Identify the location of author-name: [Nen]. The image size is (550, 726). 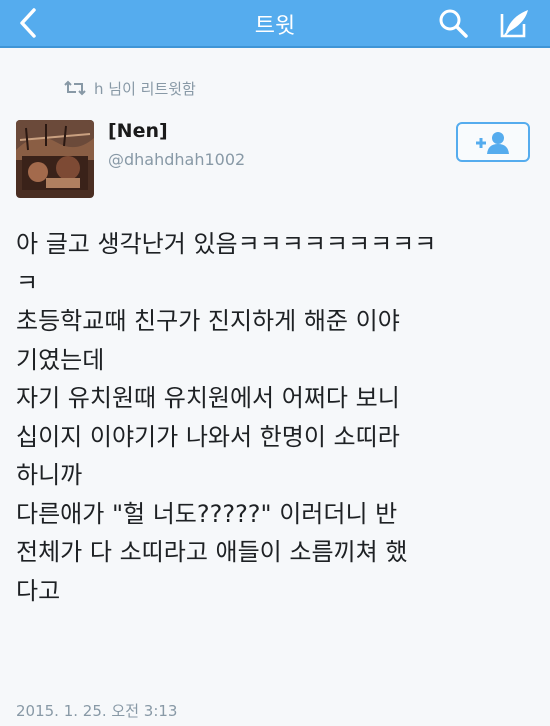
(138, 131).